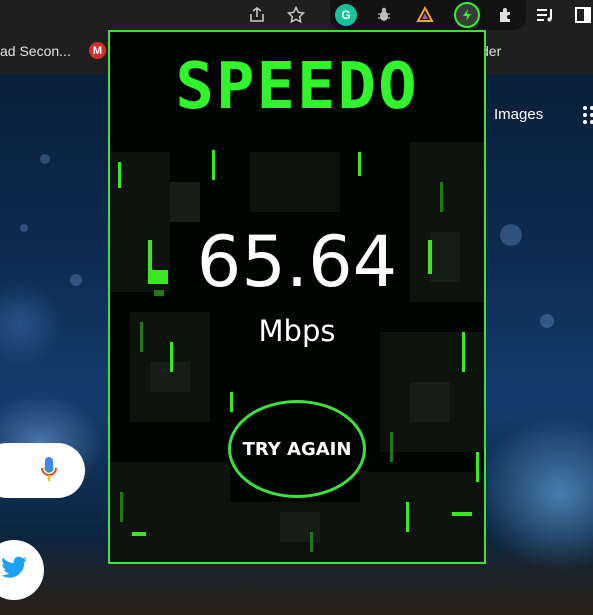 Image resolution: width=593 pixels, height=615 pixels. I want to click on speed-unit: Mbps, so click(297, 331).